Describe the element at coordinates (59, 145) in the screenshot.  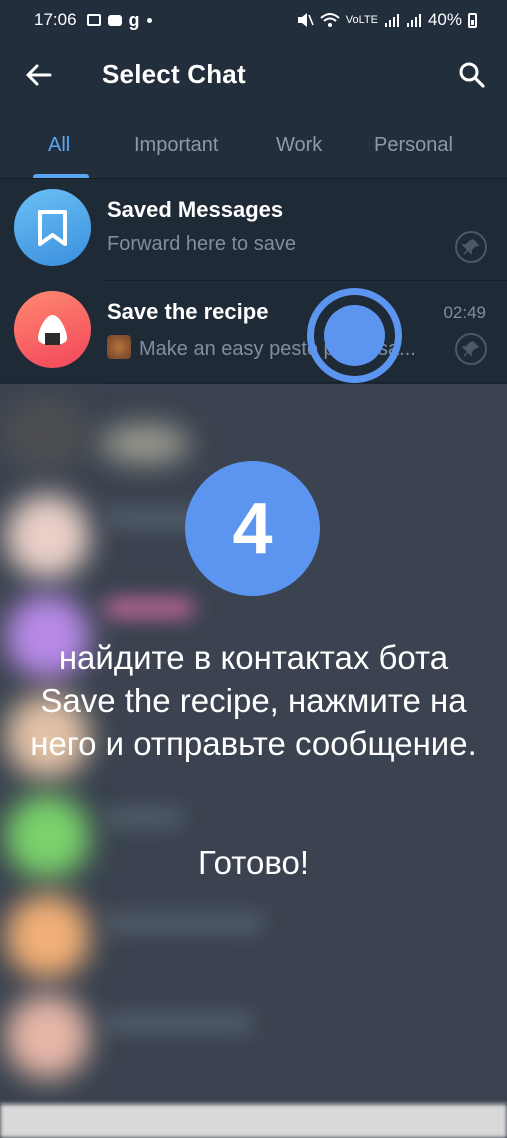
I see `tab-all: All` at that location.